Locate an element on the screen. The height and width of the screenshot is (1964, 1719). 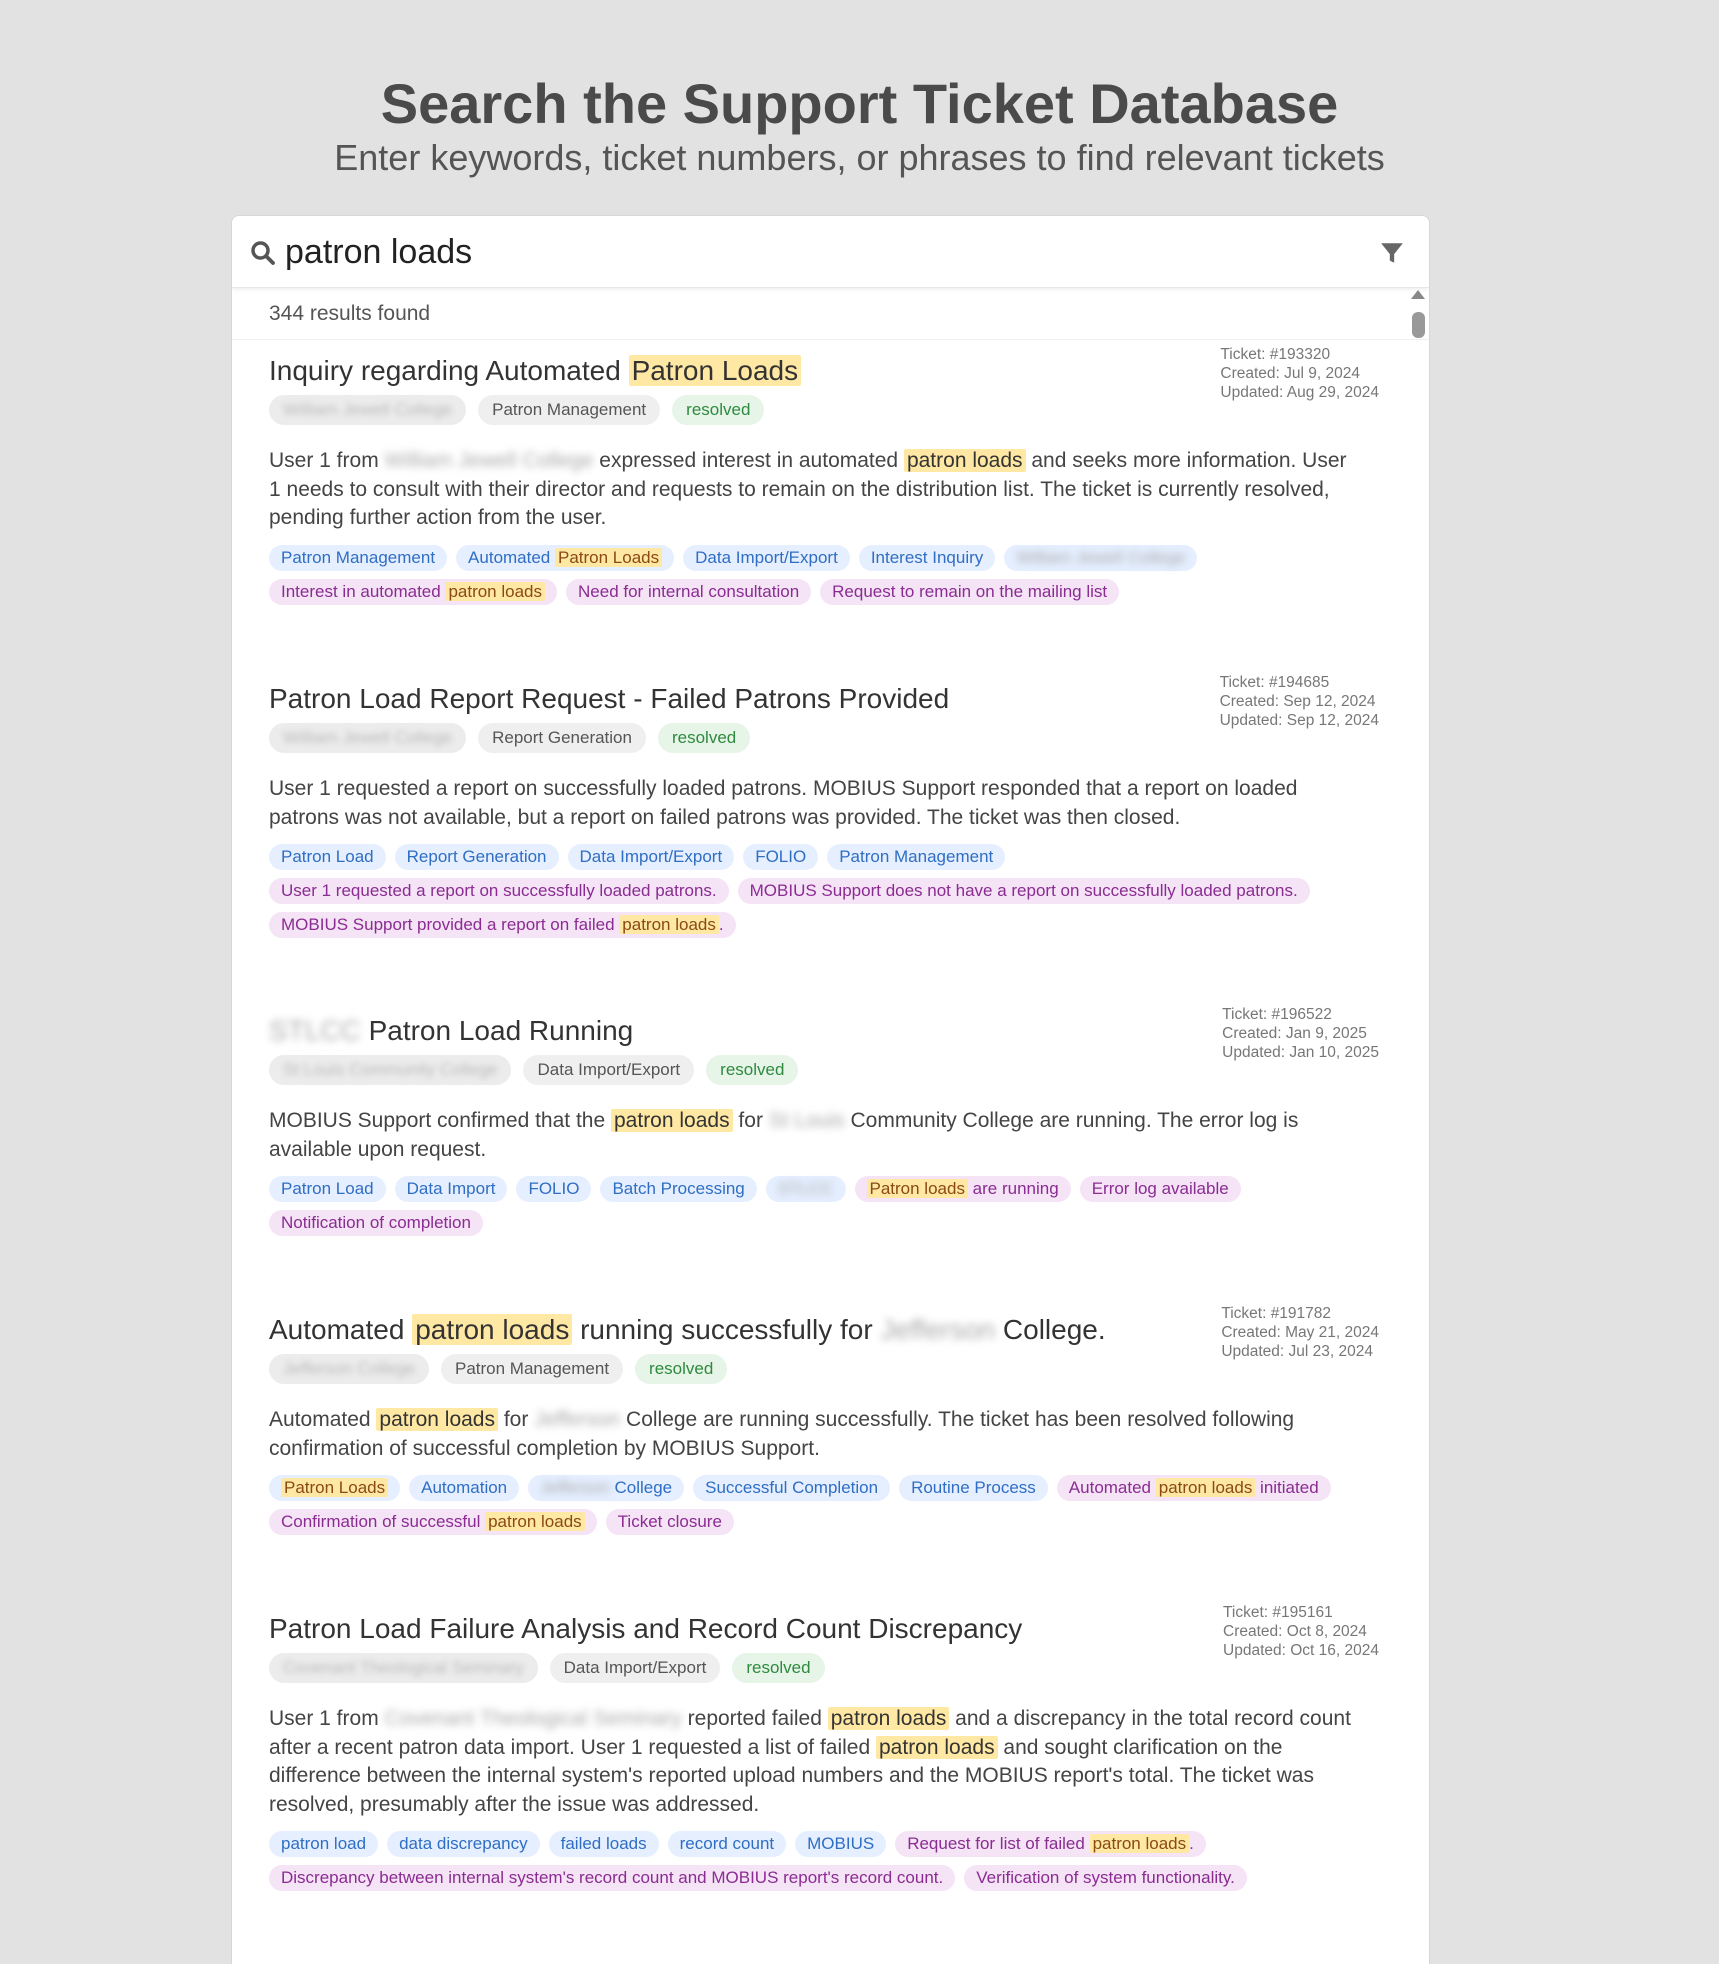
ticket-title: Inquiry regarding Automated Patron Loads is located at coordinates (719, 371).